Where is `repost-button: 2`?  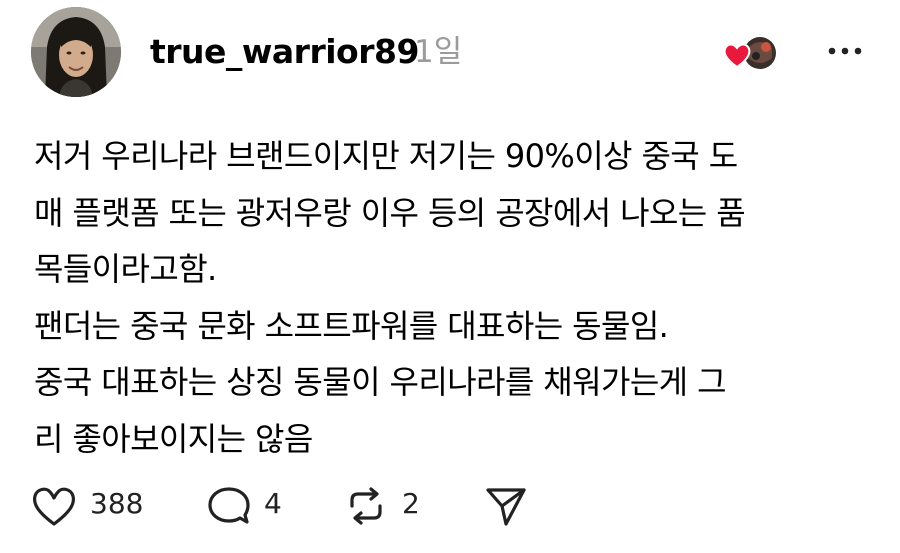
repost-button: 2 is located at coordinates (392, 504).